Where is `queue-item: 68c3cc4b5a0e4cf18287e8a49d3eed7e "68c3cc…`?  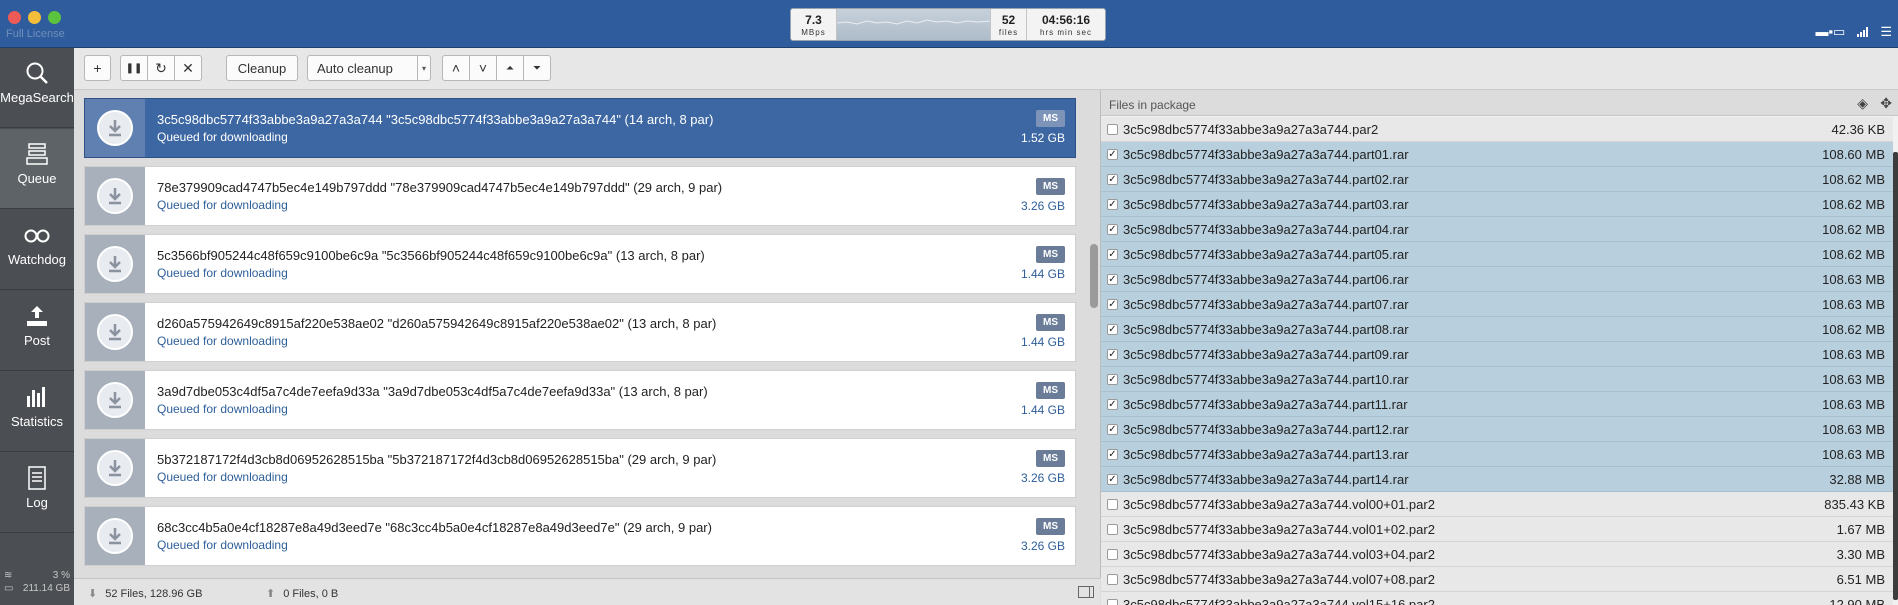 queue-item: 68c3cc4b5a0e4cf18287e8a49d3eed7e "68c3cc… is located at coordinates (580, 536).